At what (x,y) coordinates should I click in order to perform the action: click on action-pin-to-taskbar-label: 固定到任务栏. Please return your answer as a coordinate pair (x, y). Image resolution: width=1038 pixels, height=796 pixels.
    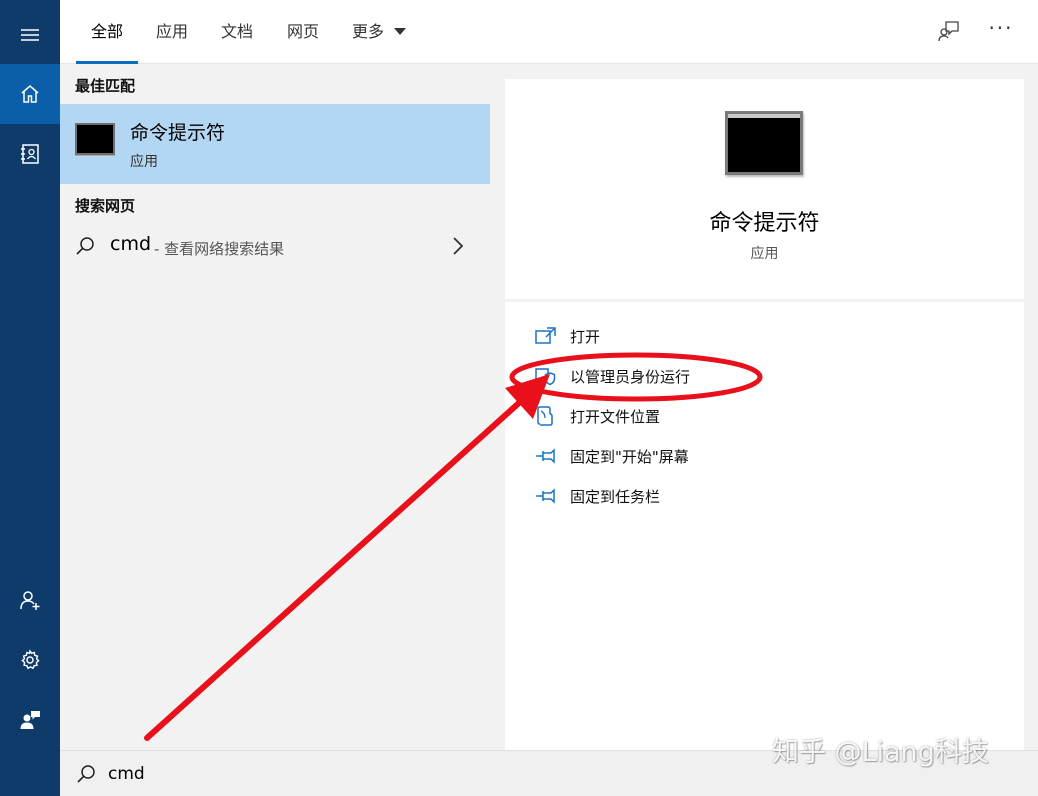
    Looking at the image, I should click on (615, 497).